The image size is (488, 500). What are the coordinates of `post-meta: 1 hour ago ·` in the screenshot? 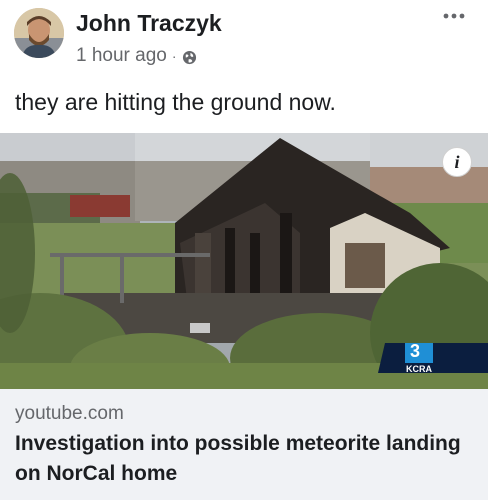 It's located at (136, 56).